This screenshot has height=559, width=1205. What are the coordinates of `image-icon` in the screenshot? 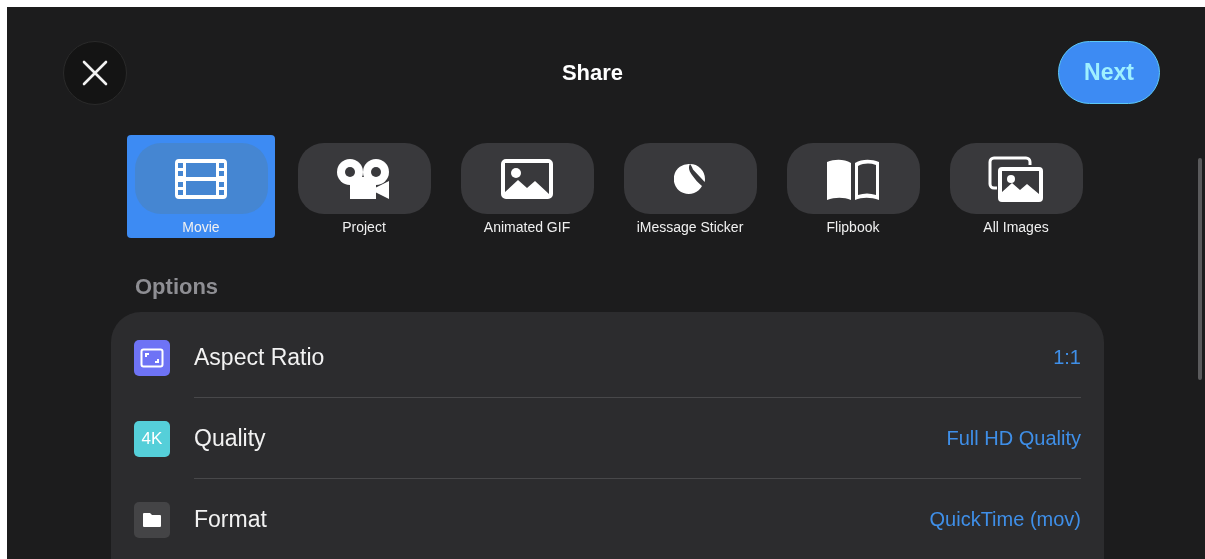 It's located at (527, 178).